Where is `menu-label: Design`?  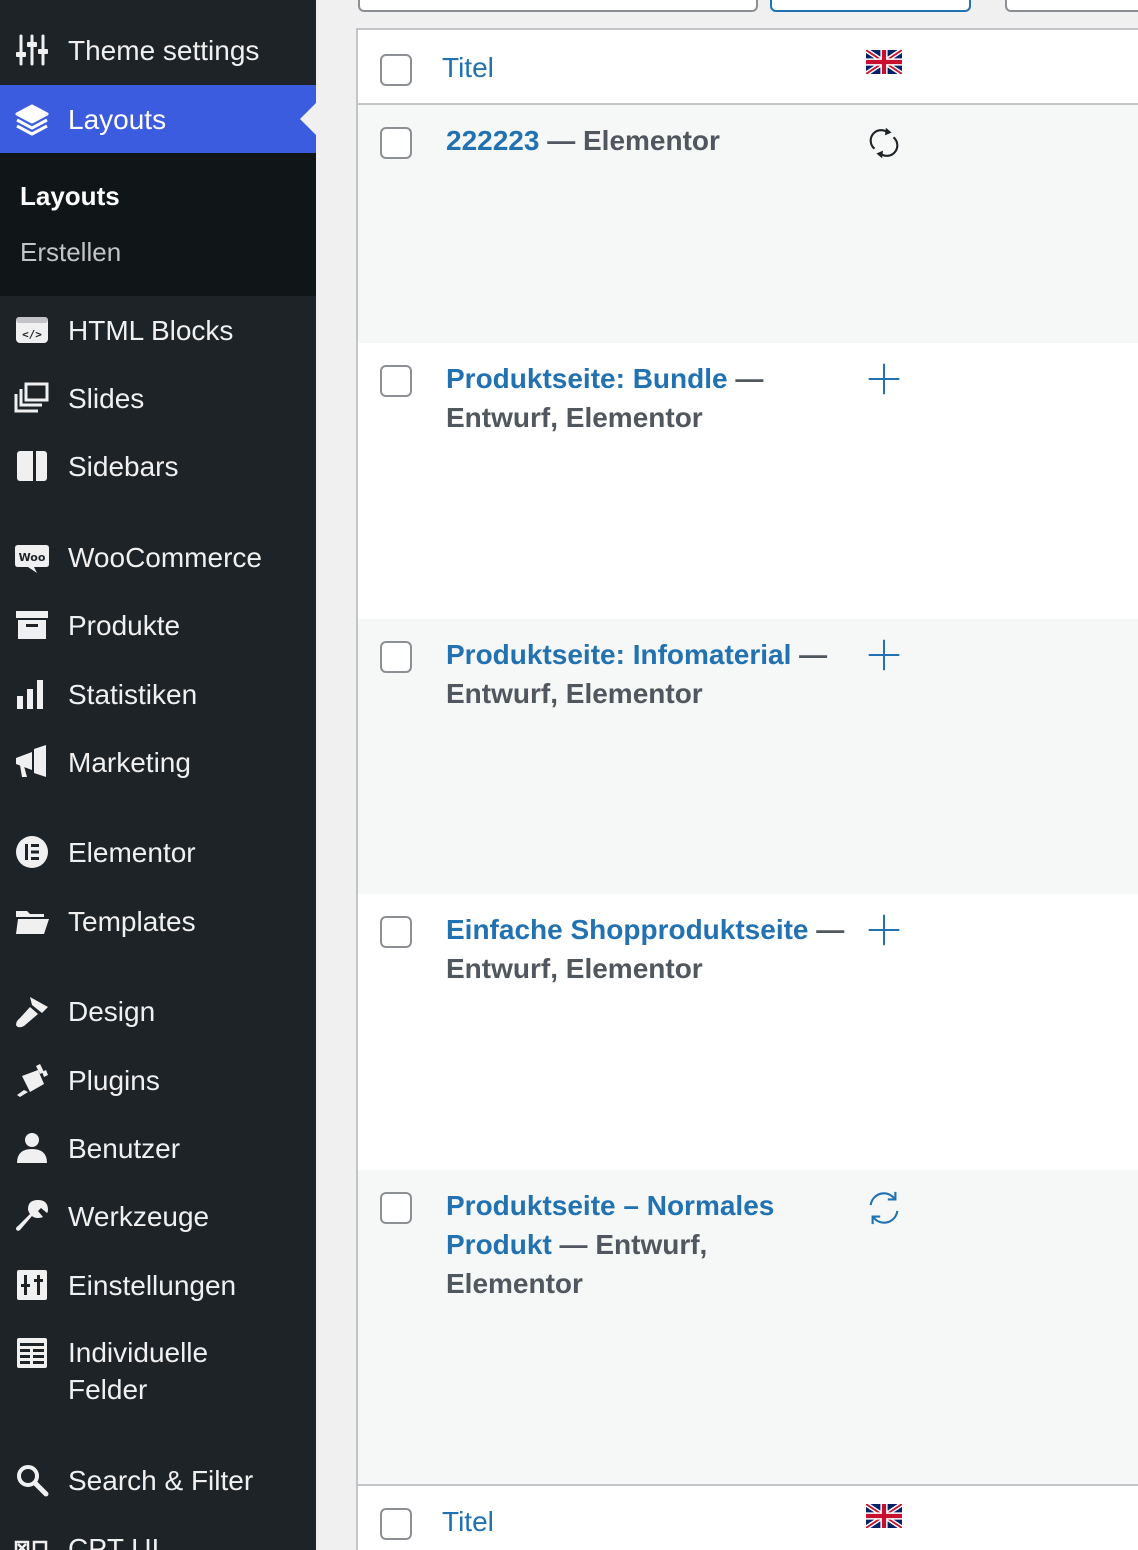
menu-label: Design is located at coordinates (112, 1011).